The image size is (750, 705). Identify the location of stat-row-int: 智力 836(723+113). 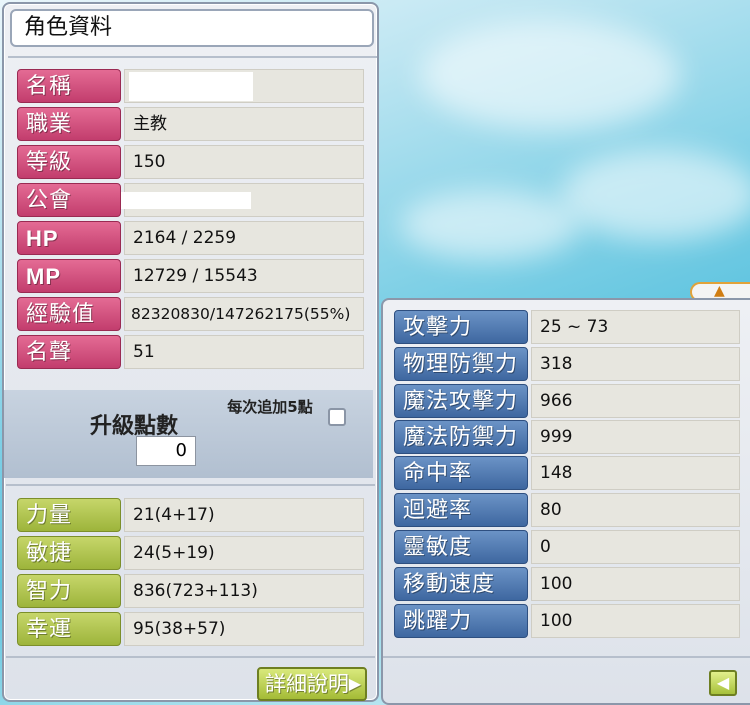
(190, 591).